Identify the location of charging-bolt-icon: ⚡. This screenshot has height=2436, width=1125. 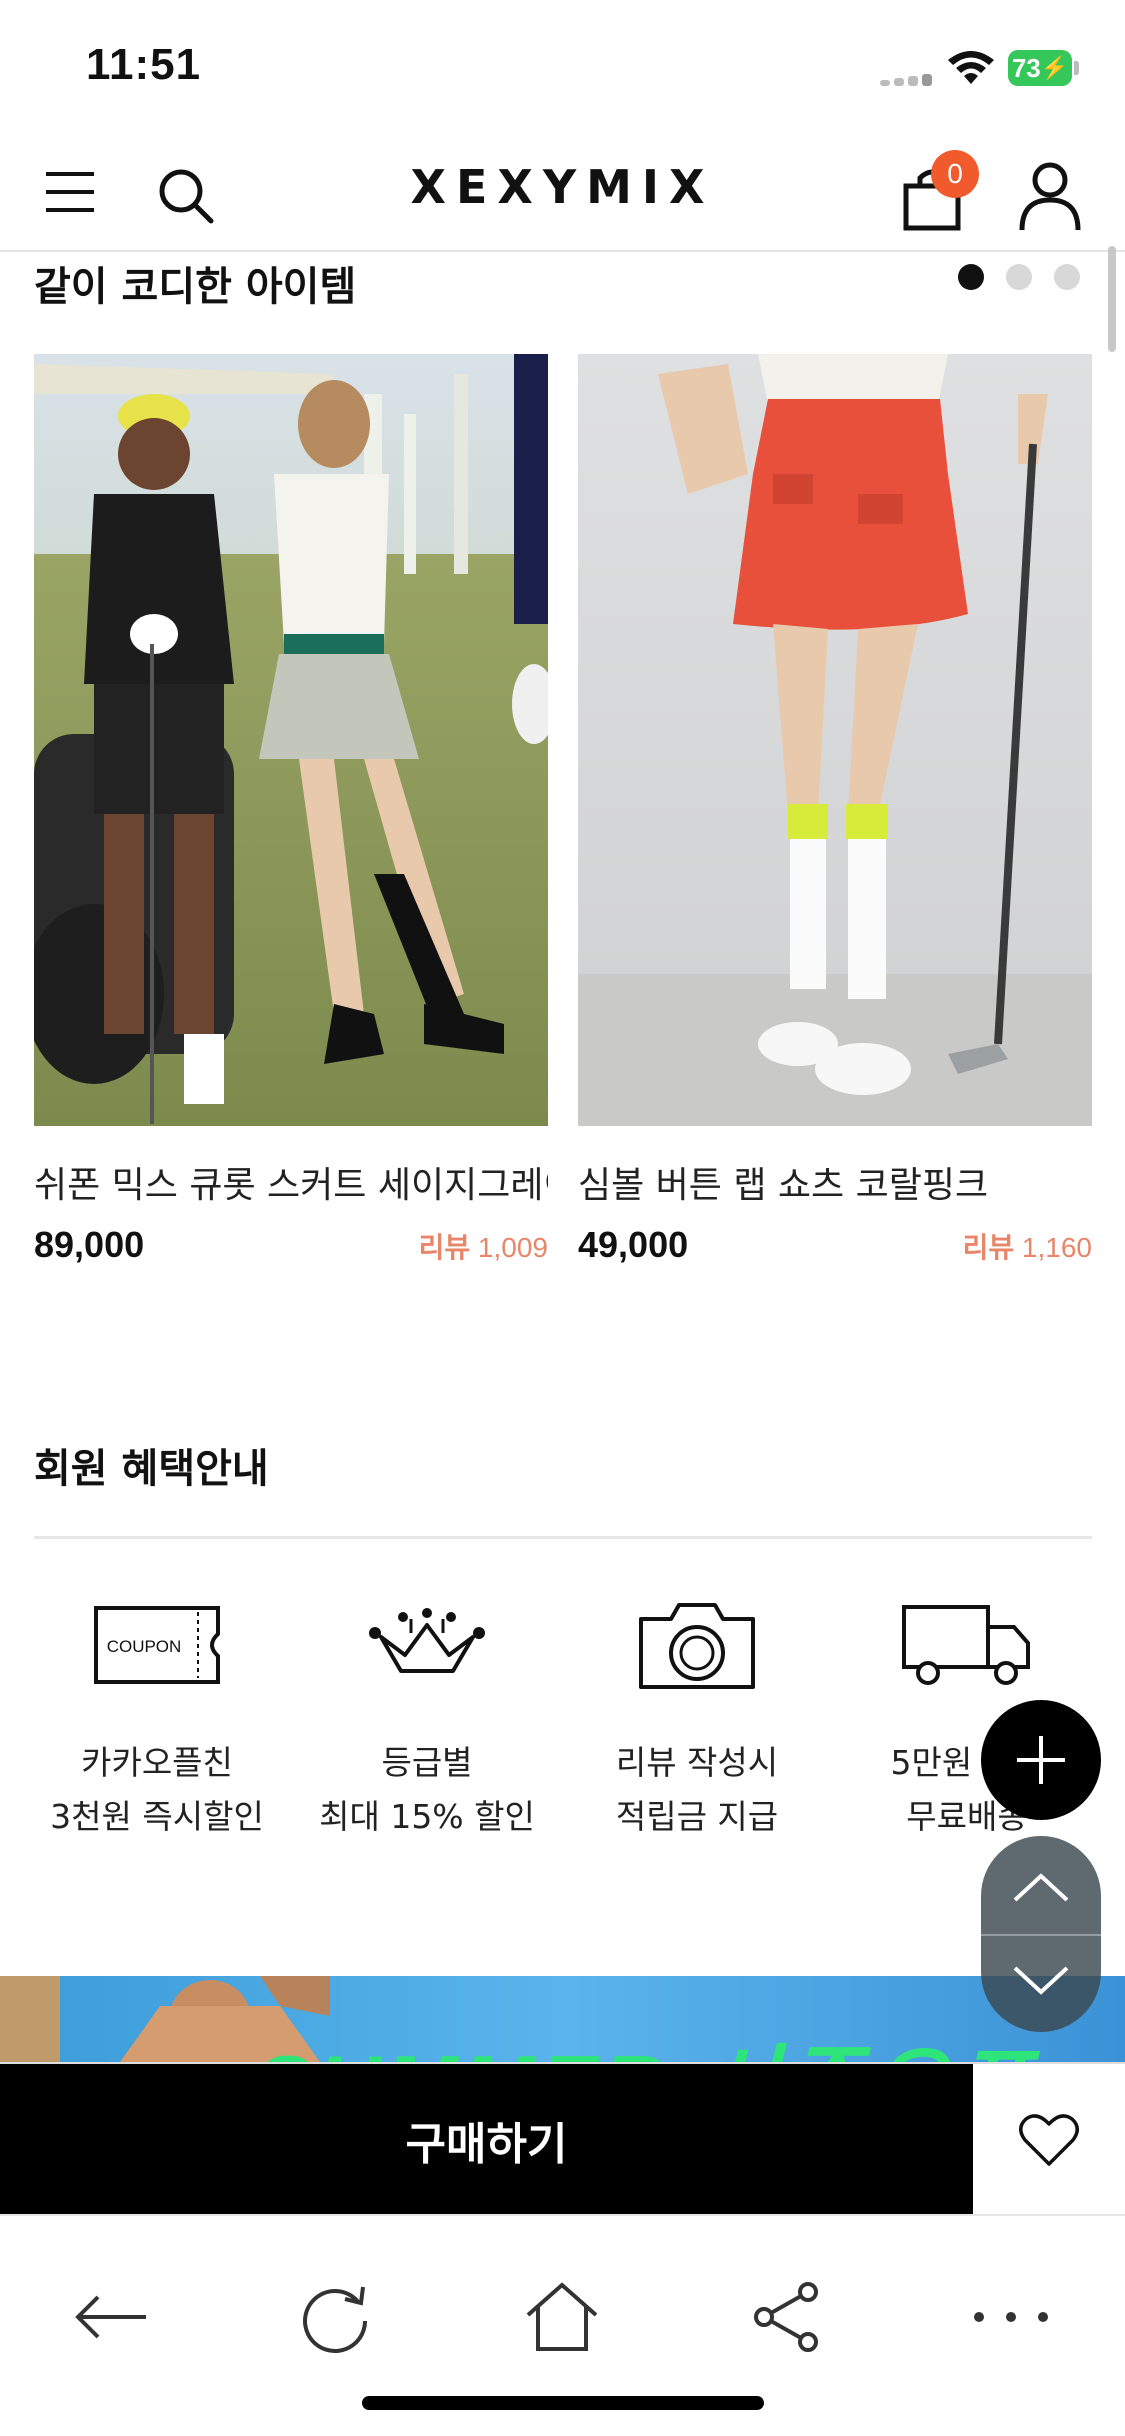
(1054, 67).